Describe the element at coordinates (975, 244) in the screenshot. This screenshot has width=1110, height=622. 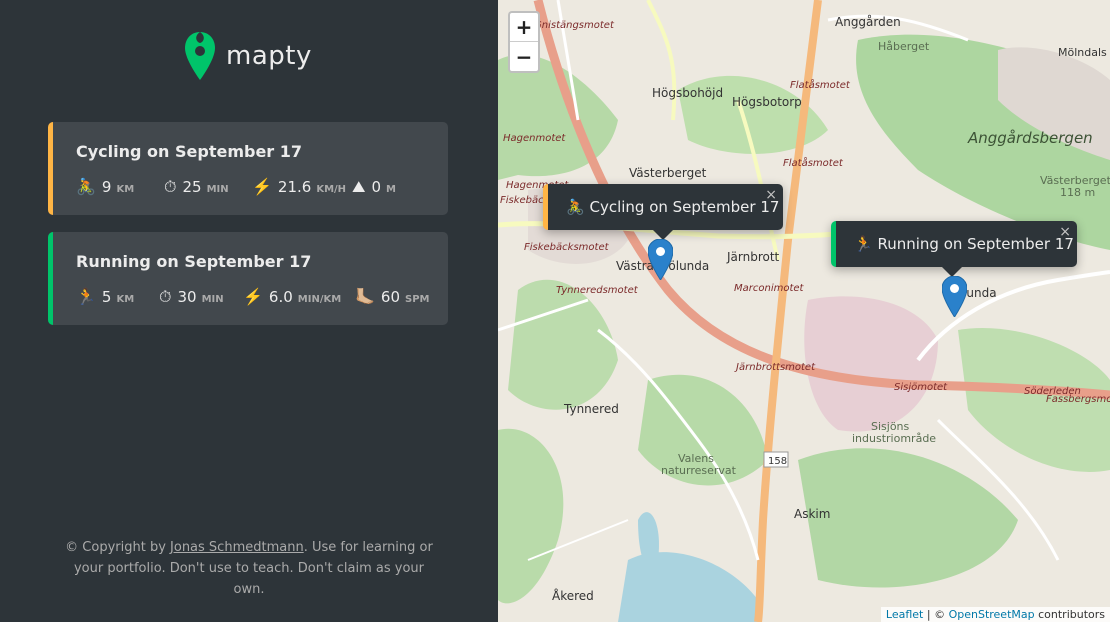
I see `popup-text: Running on September 17` at that location.